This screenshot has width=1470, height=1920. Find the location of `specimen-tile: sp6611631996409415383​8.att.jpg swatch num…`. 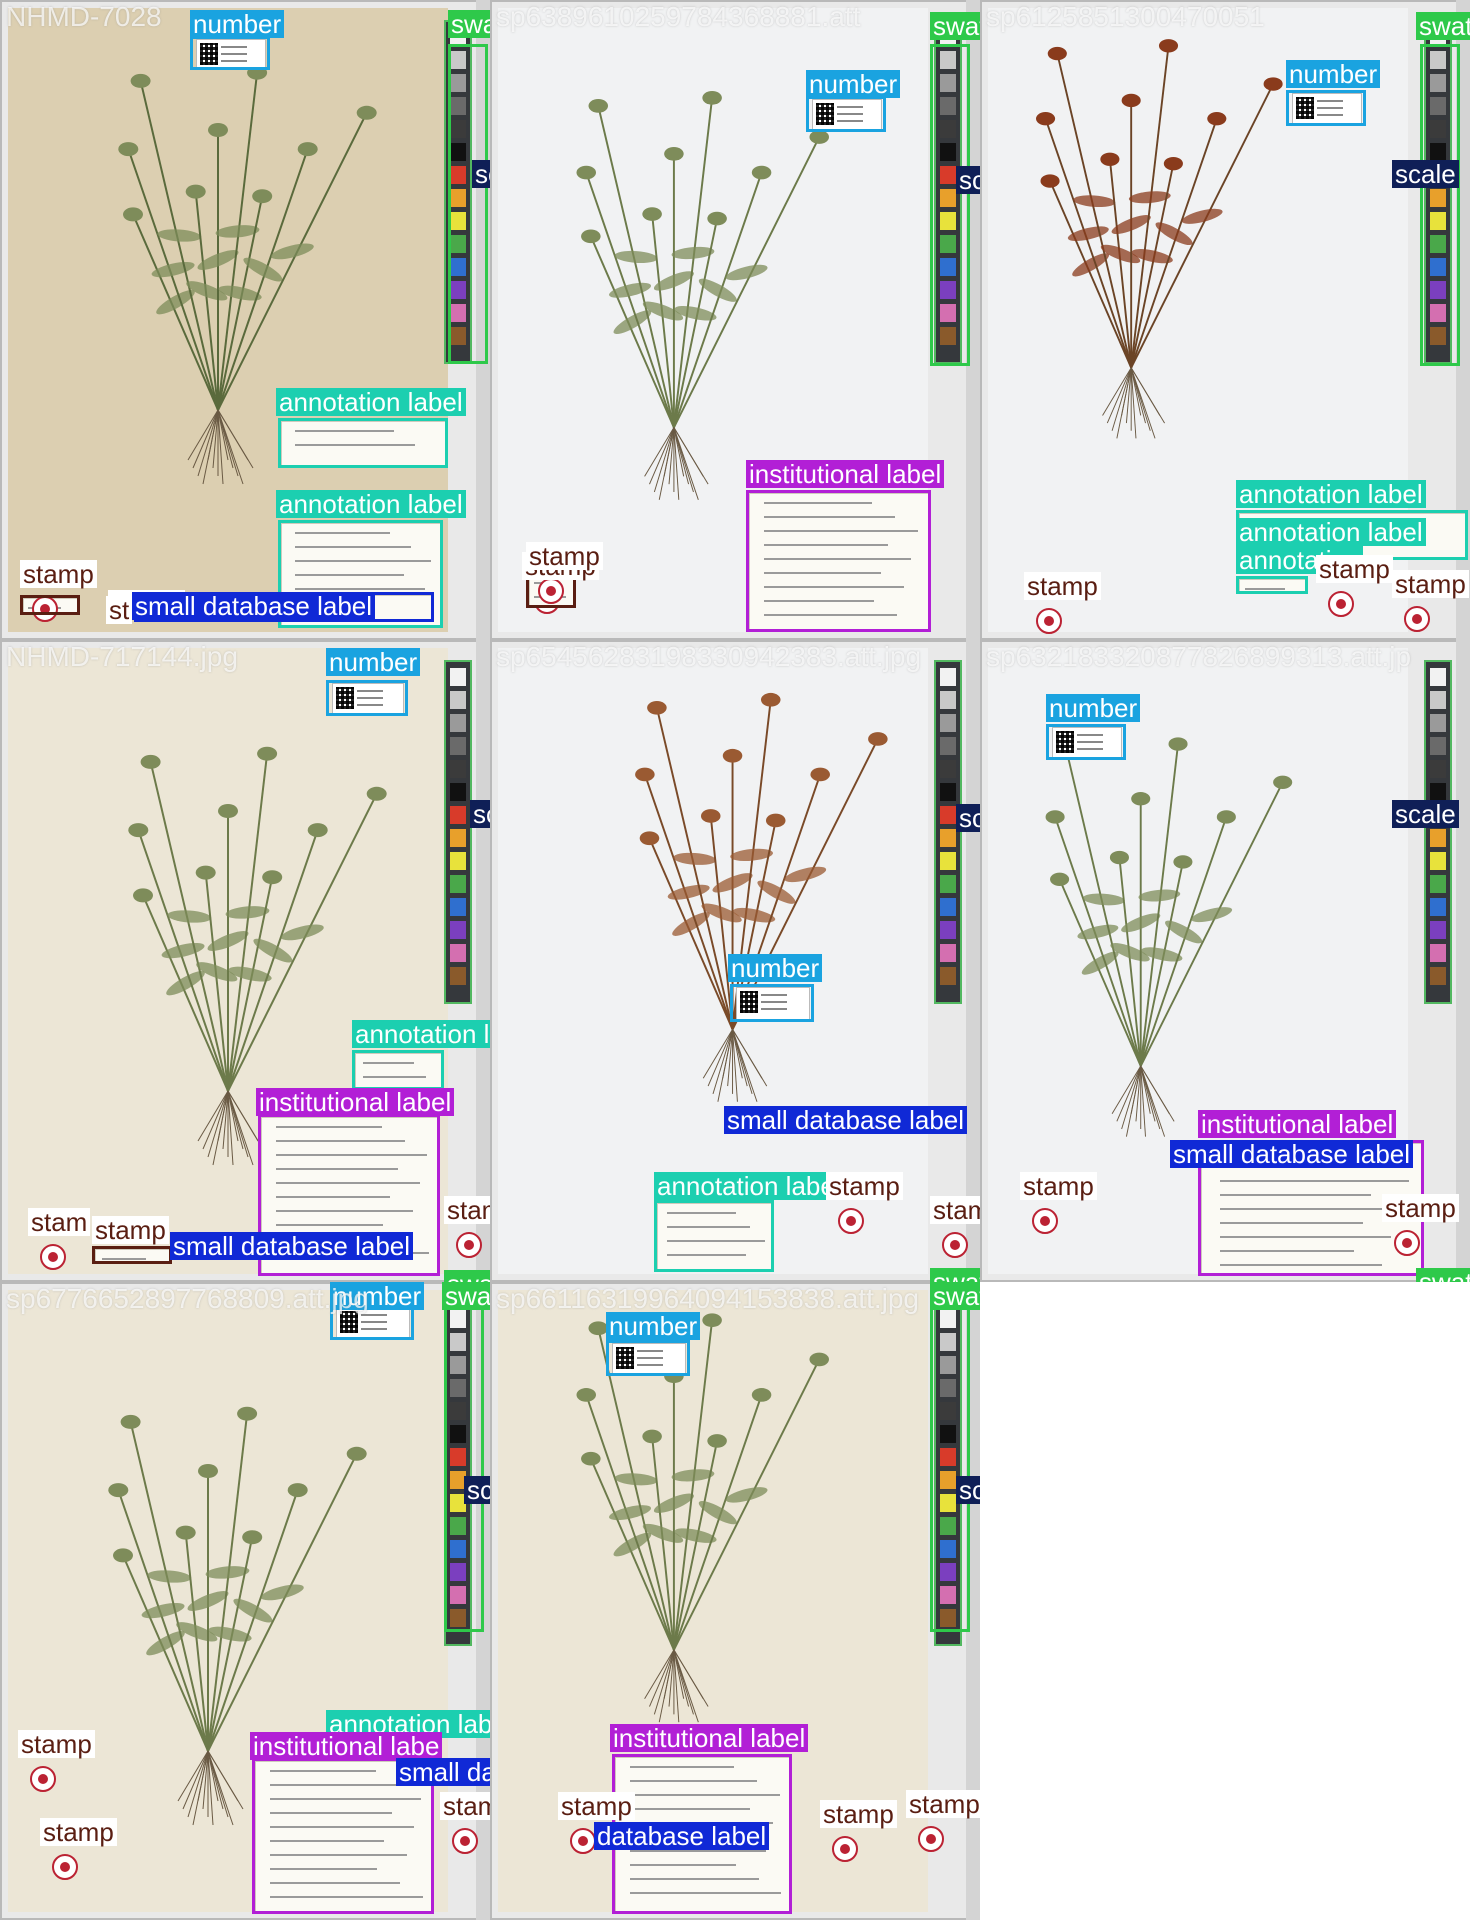

specimen-tile: sp6611631996409415383​8.att.jpg swatch num… is located at coordinates (735, 1601).